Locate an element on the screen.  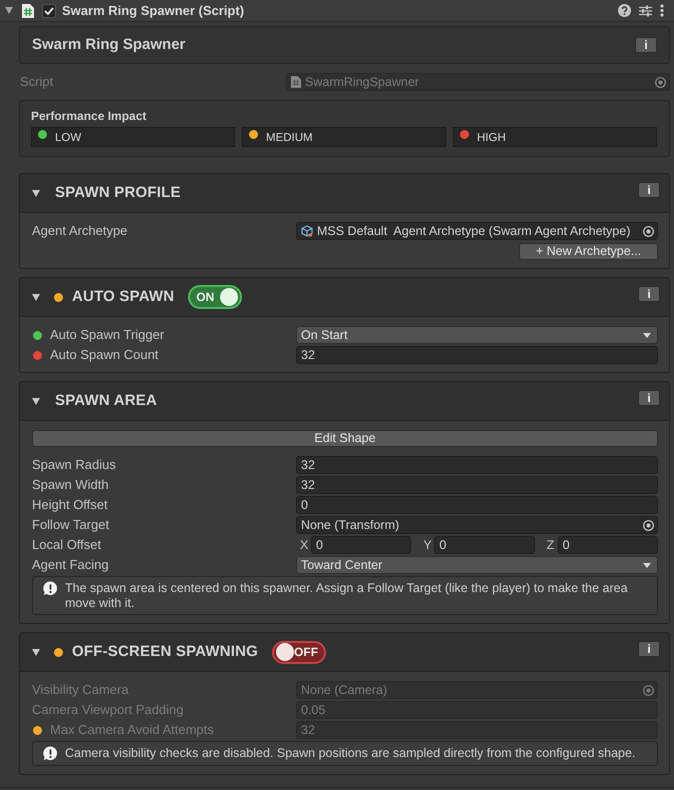
field-label: Max Camera Avoid Attempts is located at coordinates (132, 730).